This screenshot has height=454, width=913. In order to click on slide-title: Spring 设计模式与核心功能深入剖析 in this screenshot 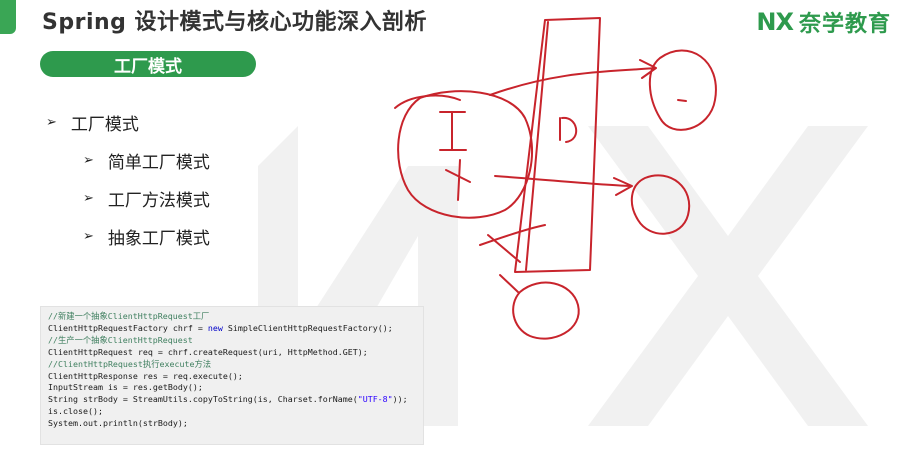, I will do `click(235, 22)`.